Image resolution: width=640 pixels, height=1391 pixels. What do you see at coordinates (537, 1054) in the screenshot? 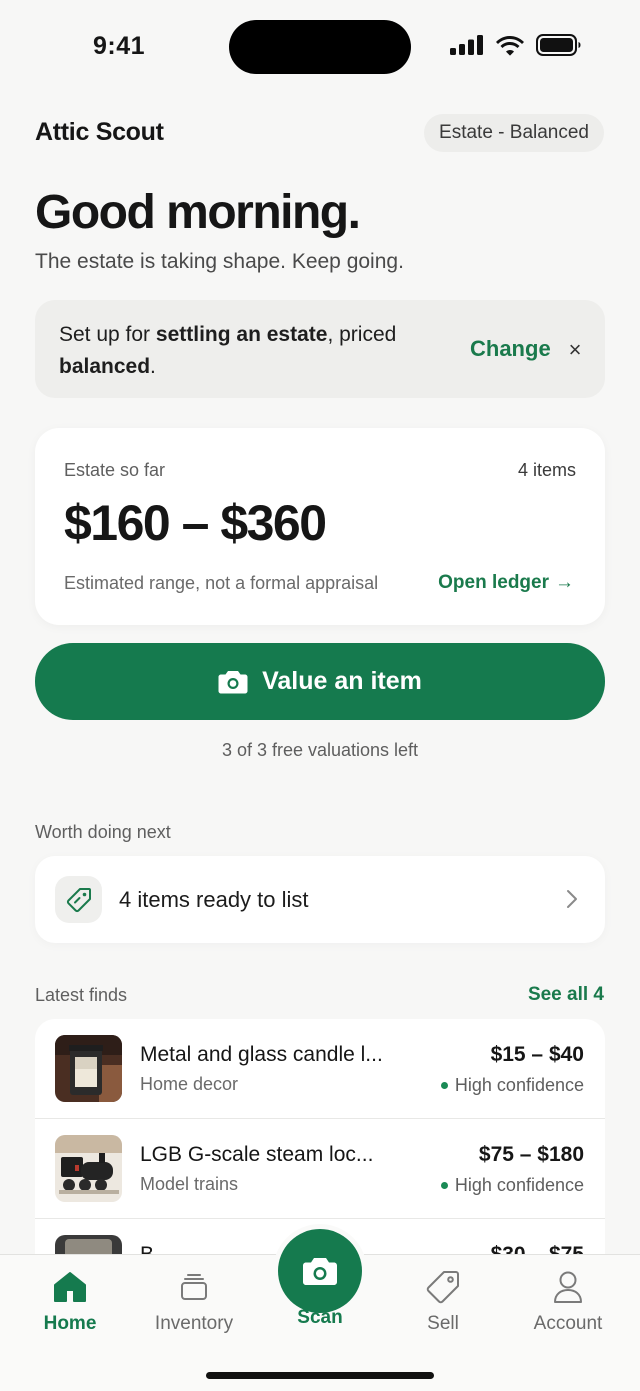
I see `item-price-range: $15 – $40` at bounding box center [537, 1054].